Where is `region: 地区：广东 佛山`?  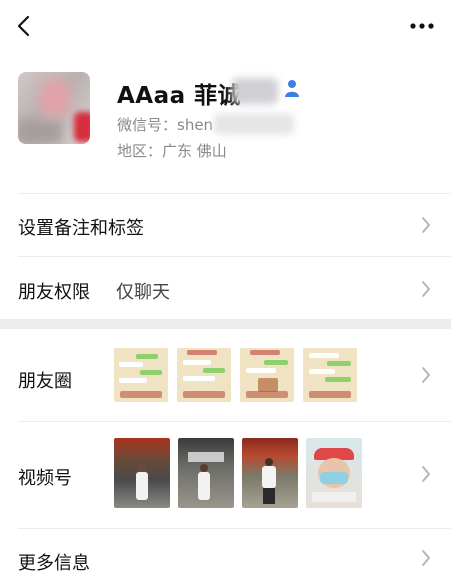 region: 地区：广东 佛山 is located at coordinates (172, 151).